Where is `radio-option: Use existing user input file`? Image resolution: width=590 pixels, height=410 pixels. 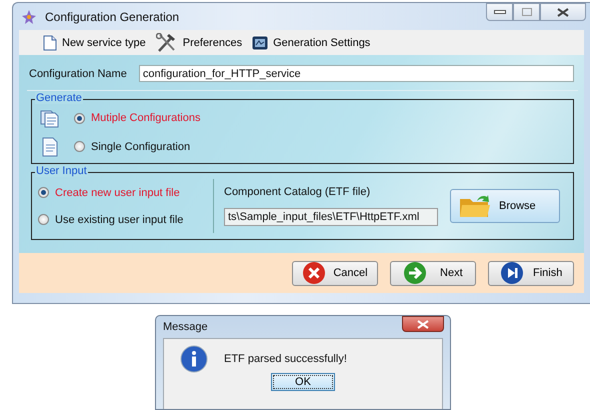
radio-option: Use existing user input file is located at coordinates (125, 220).